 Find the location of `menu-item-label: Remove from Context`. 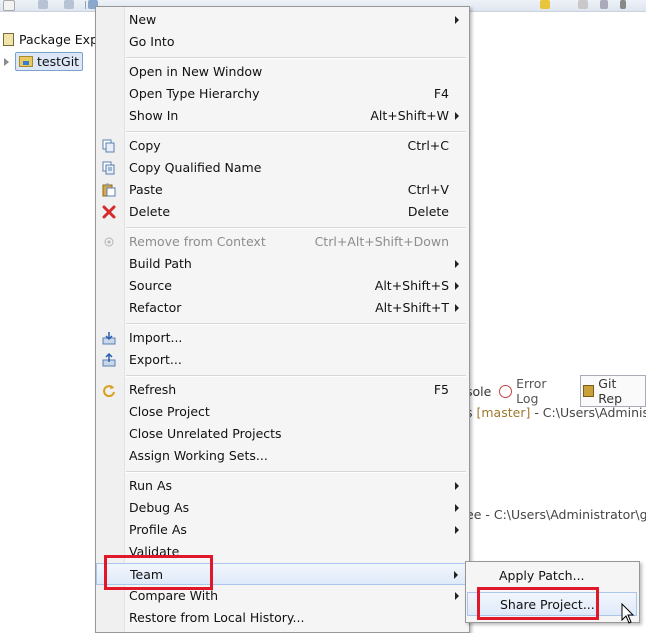

menu-item-label: Remove from Context is located at coordinates (197, 241).